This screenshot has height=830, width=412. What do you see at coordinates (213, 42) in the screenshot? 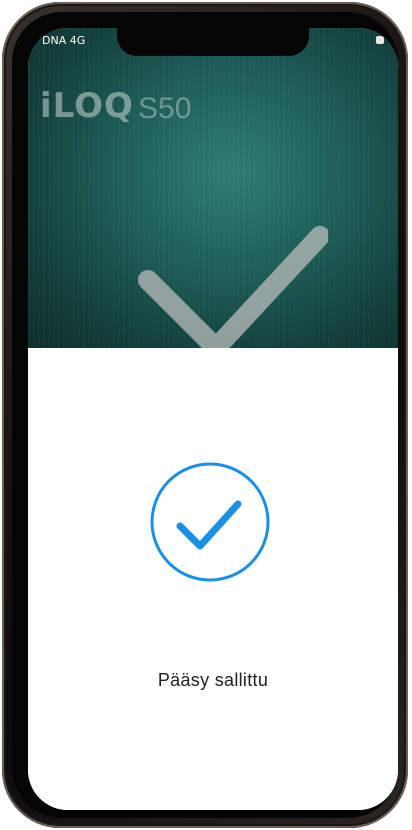
I see `phone-notch` at bounding box center [213, 42].